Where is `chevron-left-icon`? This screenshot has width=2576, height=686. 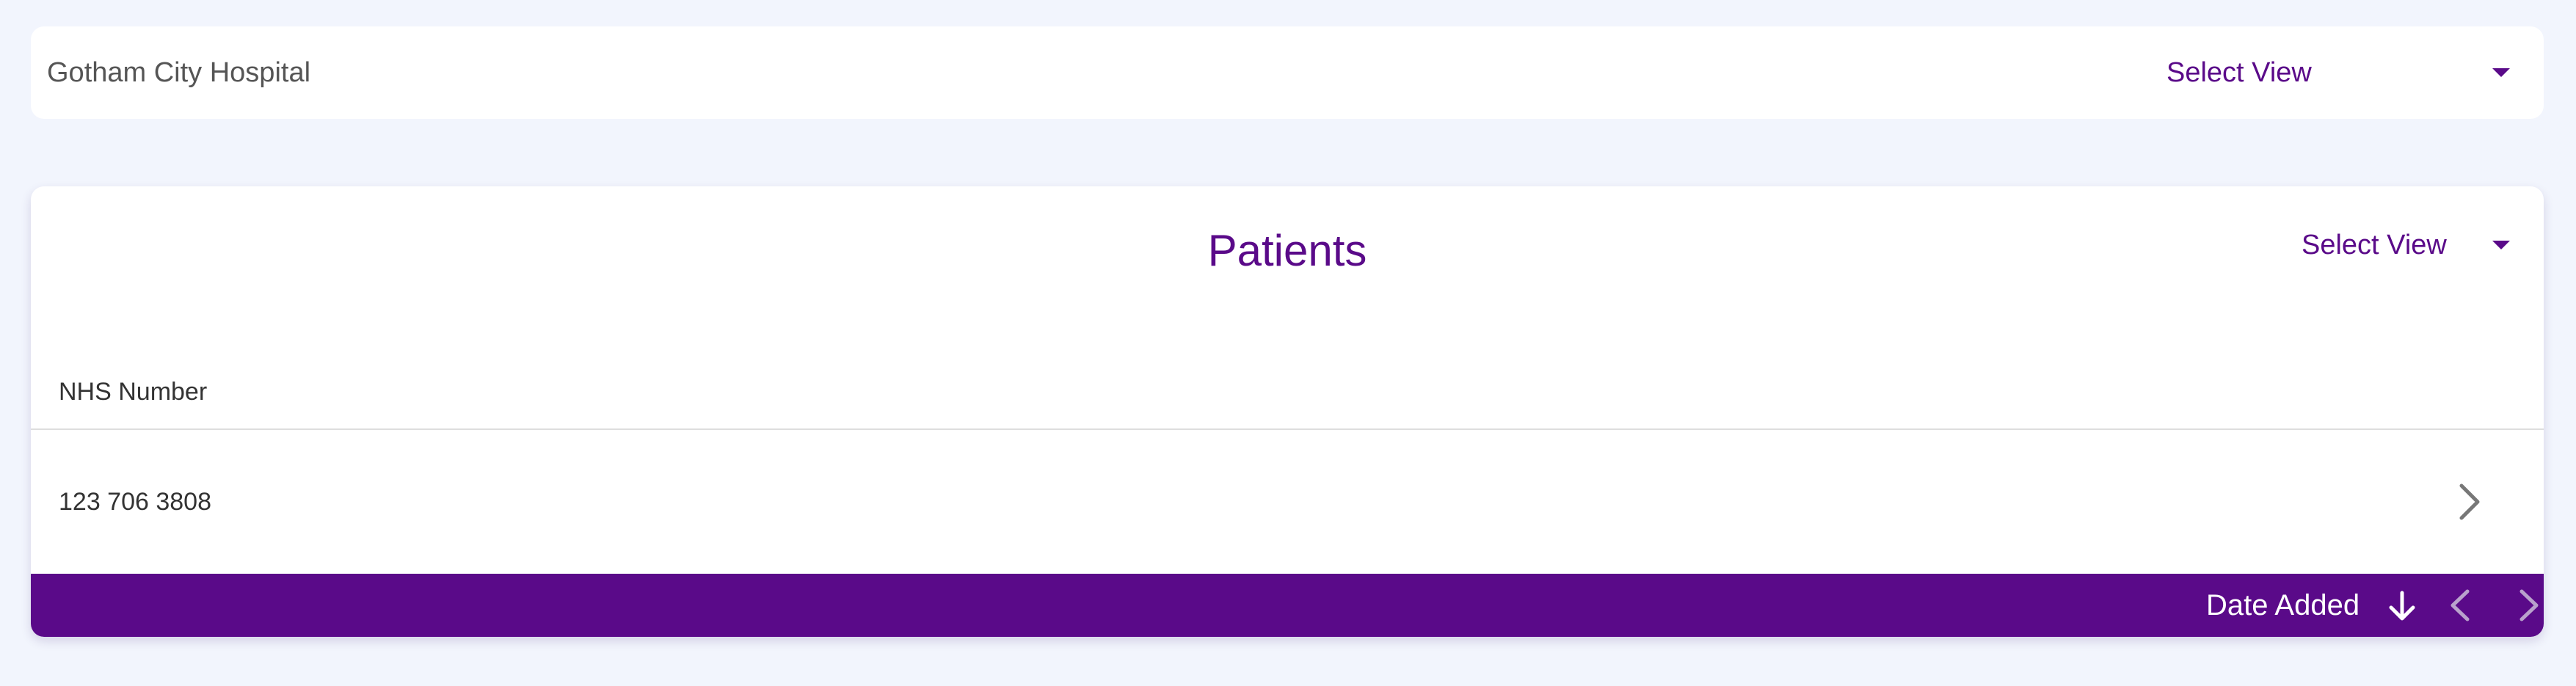 chevron-left-icon is located at coordinates (2460, 605).